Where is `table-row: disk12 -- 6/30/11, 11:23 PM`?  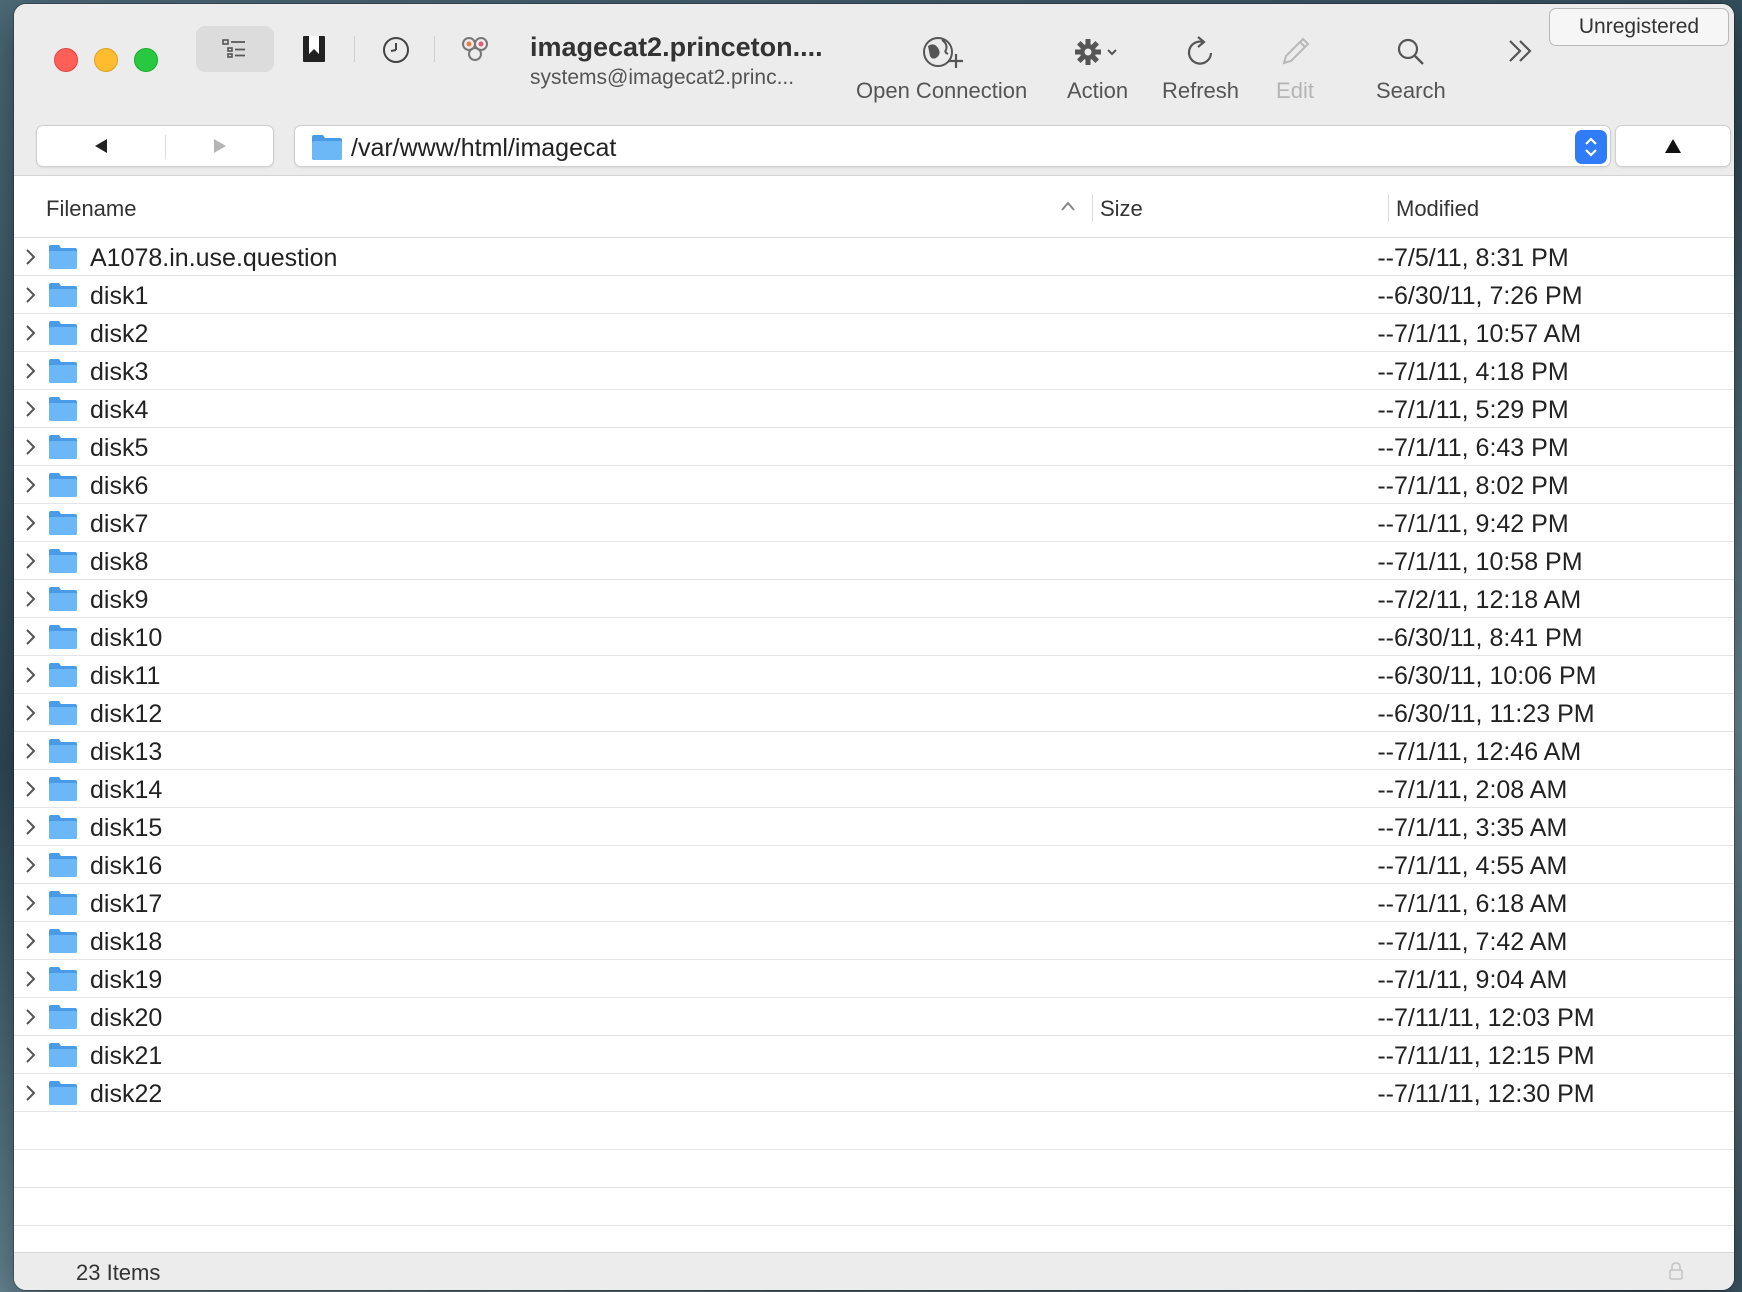
table-row: disk12 -- 6/30/11, 11:23 PM is located at coordinates (874, 713).